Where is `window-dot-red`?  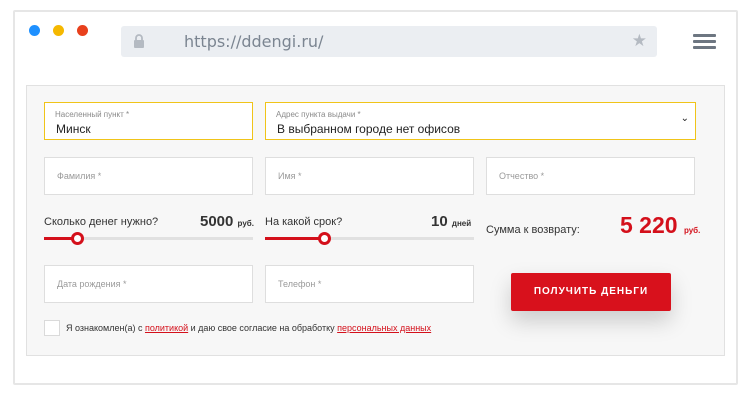 window-dot-red is located at coordinates (82, 30).